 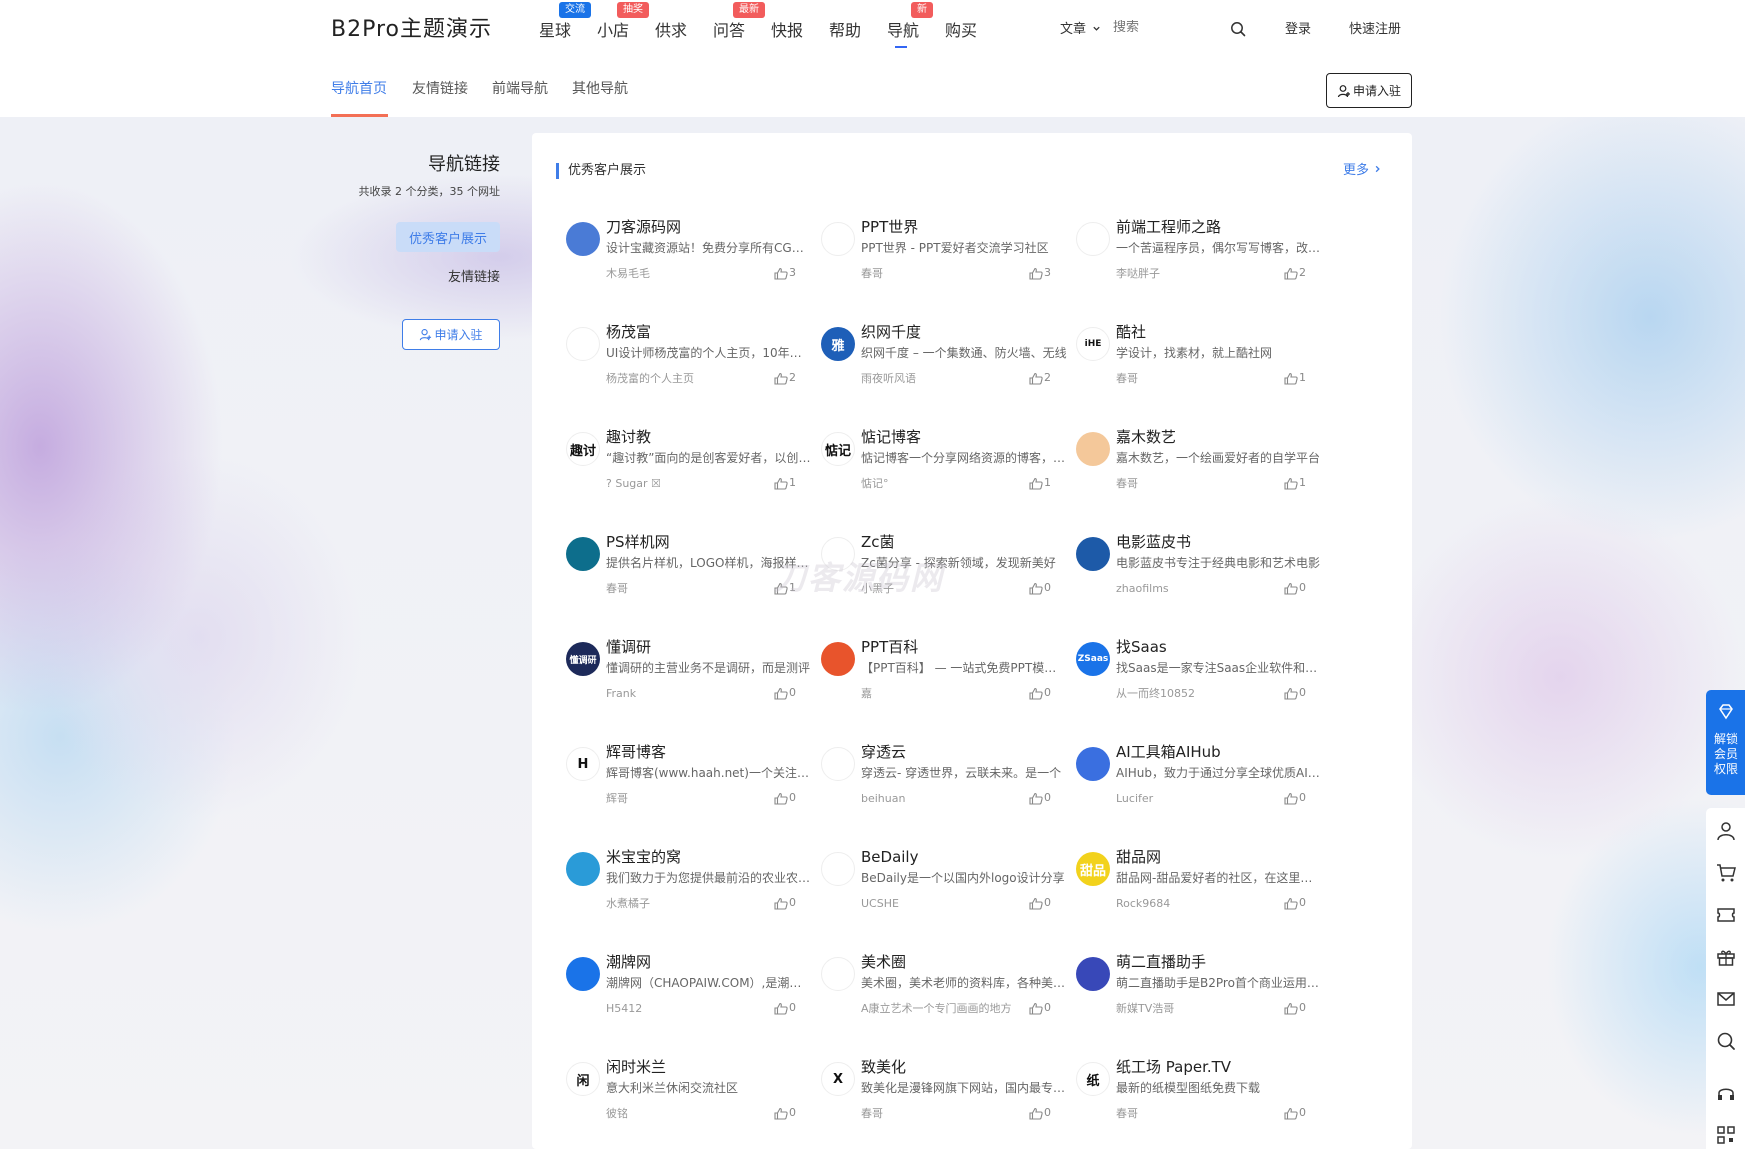 What do you see at coordinates (946, 781) in the screenshot?
I see `site-card: 穿透云 穿透云- 穿透世界，云联未来。是一个 beihuan 0` at bounding box center [946, 781].